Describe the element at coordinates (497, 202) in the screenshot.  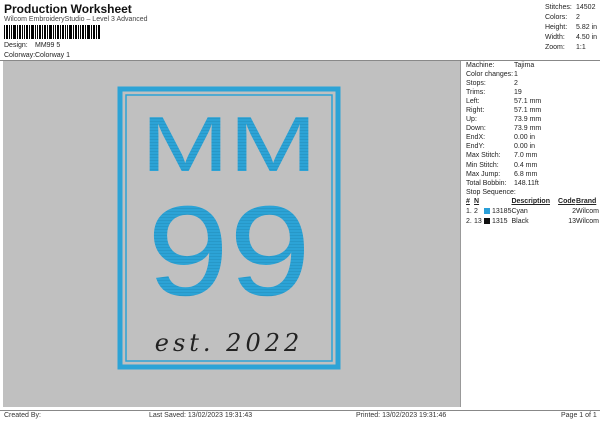
I see `col-swatch` at that location.